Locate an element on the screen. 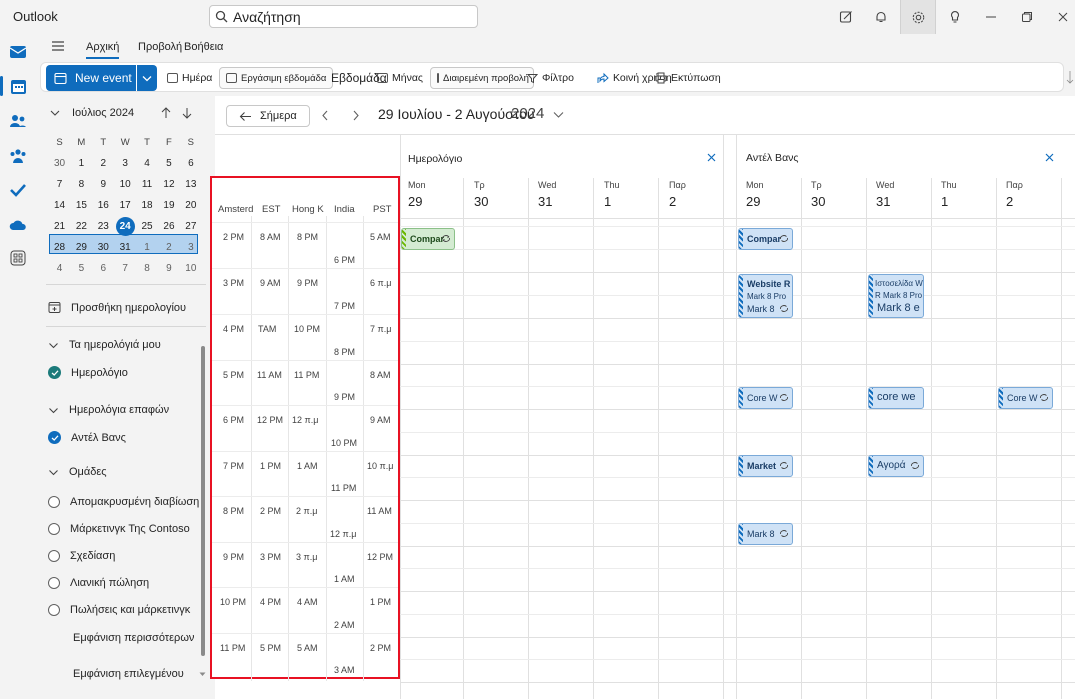 Image resolution: width=1075 pixels, height=699 pixels. tab-home: Αρχική is located at coordinates (103, 50).